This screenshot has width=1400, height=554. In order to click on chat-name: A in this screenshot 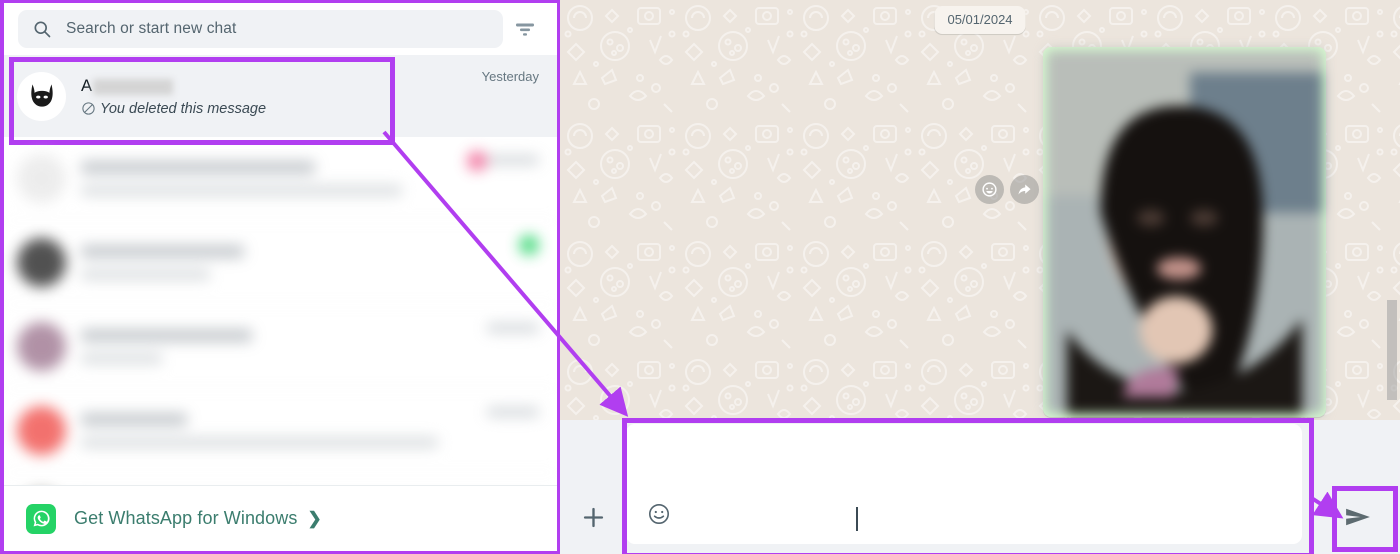, I will do `click(281, 87)`.